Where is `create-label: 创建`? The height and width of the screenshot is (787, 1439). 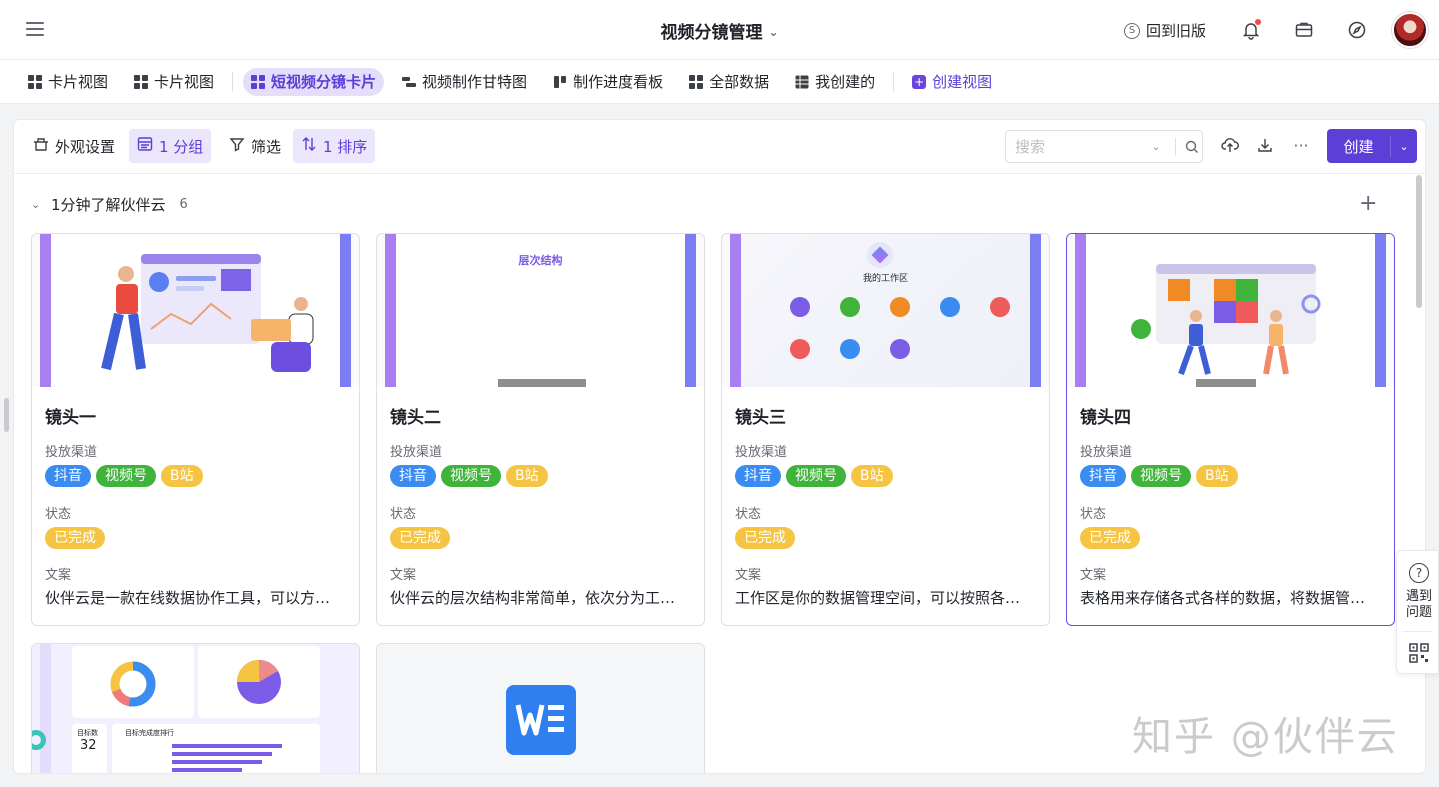 create-label: 创建 is located at coordinates (1359, 146).